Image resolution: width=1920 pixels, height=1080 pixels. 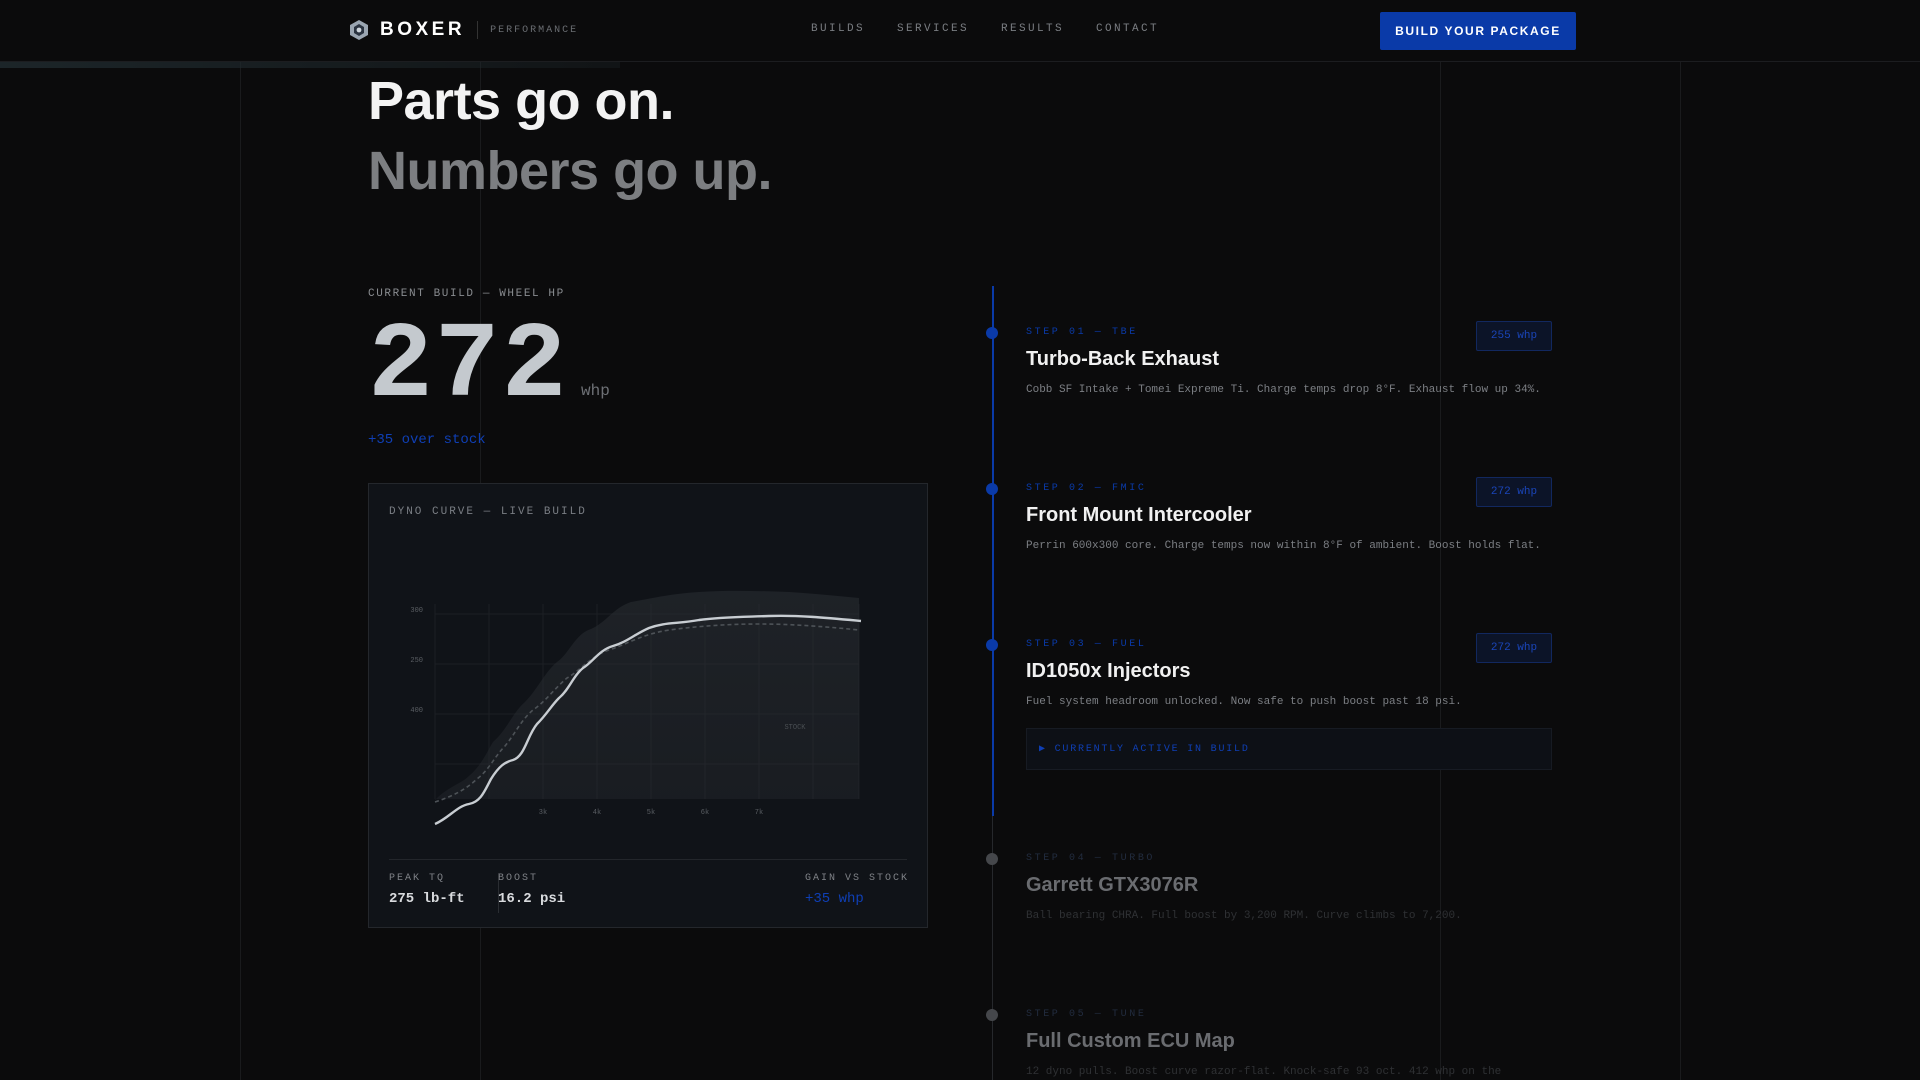 I want to click on step-title: Turbo-Back Exhaust, so click(x=1122, y=359).